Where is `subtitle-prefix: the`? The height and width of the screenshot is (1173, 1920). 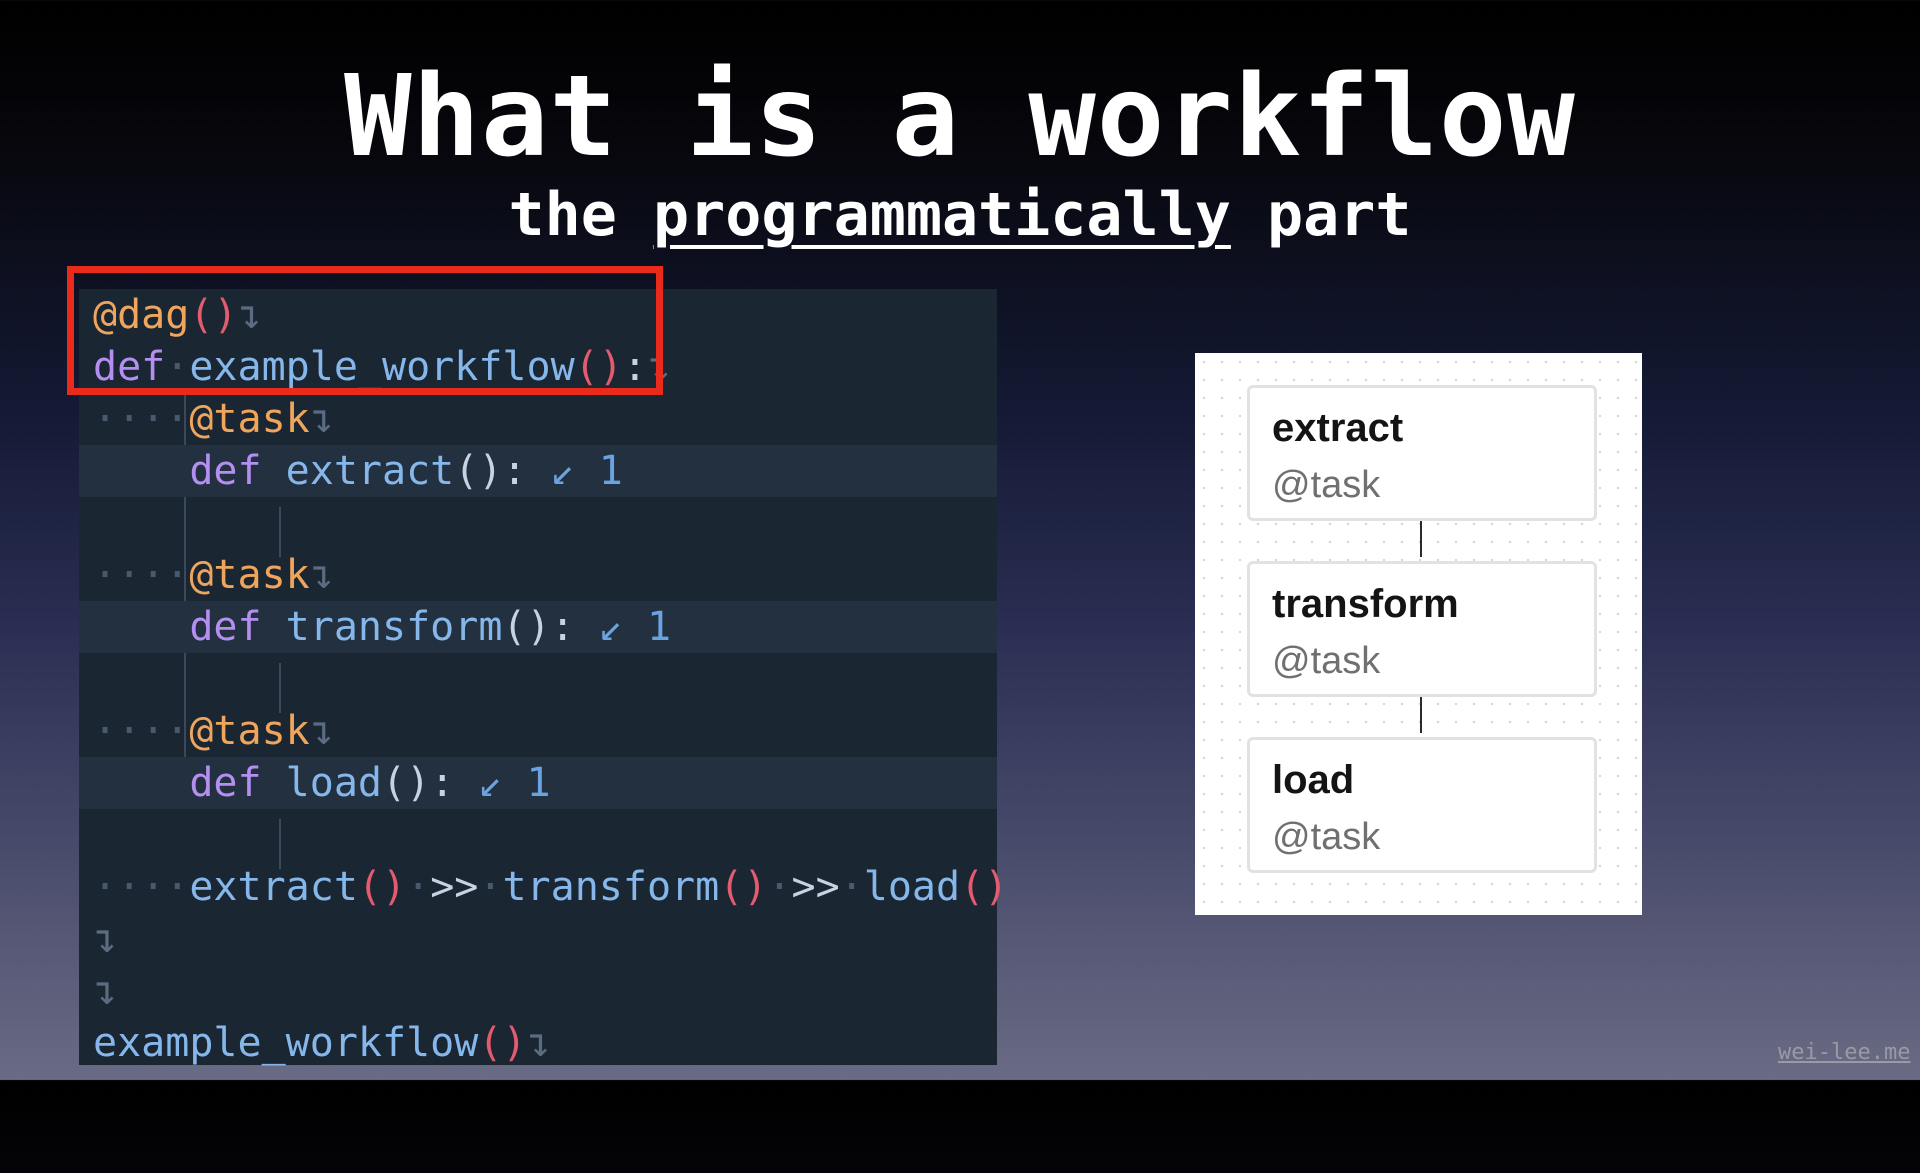
subtitle-prefix: the is located at coordinates (562, 215).